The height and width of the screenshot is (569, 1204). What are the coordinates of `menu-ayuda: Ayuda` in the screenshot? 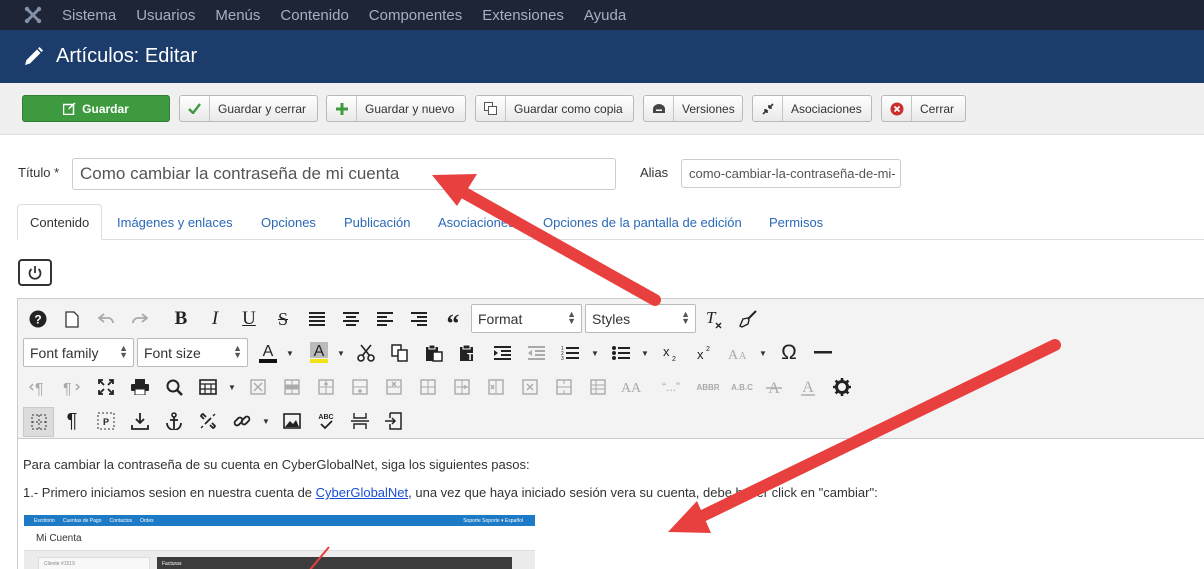 It's located at (605, 15).